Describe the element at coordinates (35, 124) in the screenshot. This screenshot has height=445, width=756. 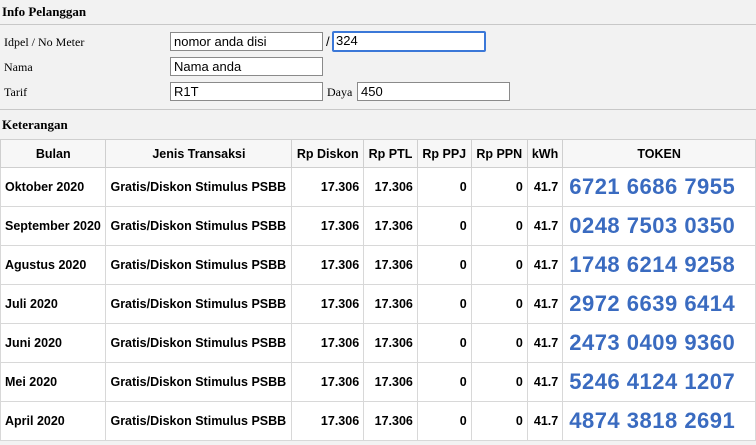
I see `keterangan-title: Keterangan` at that location.